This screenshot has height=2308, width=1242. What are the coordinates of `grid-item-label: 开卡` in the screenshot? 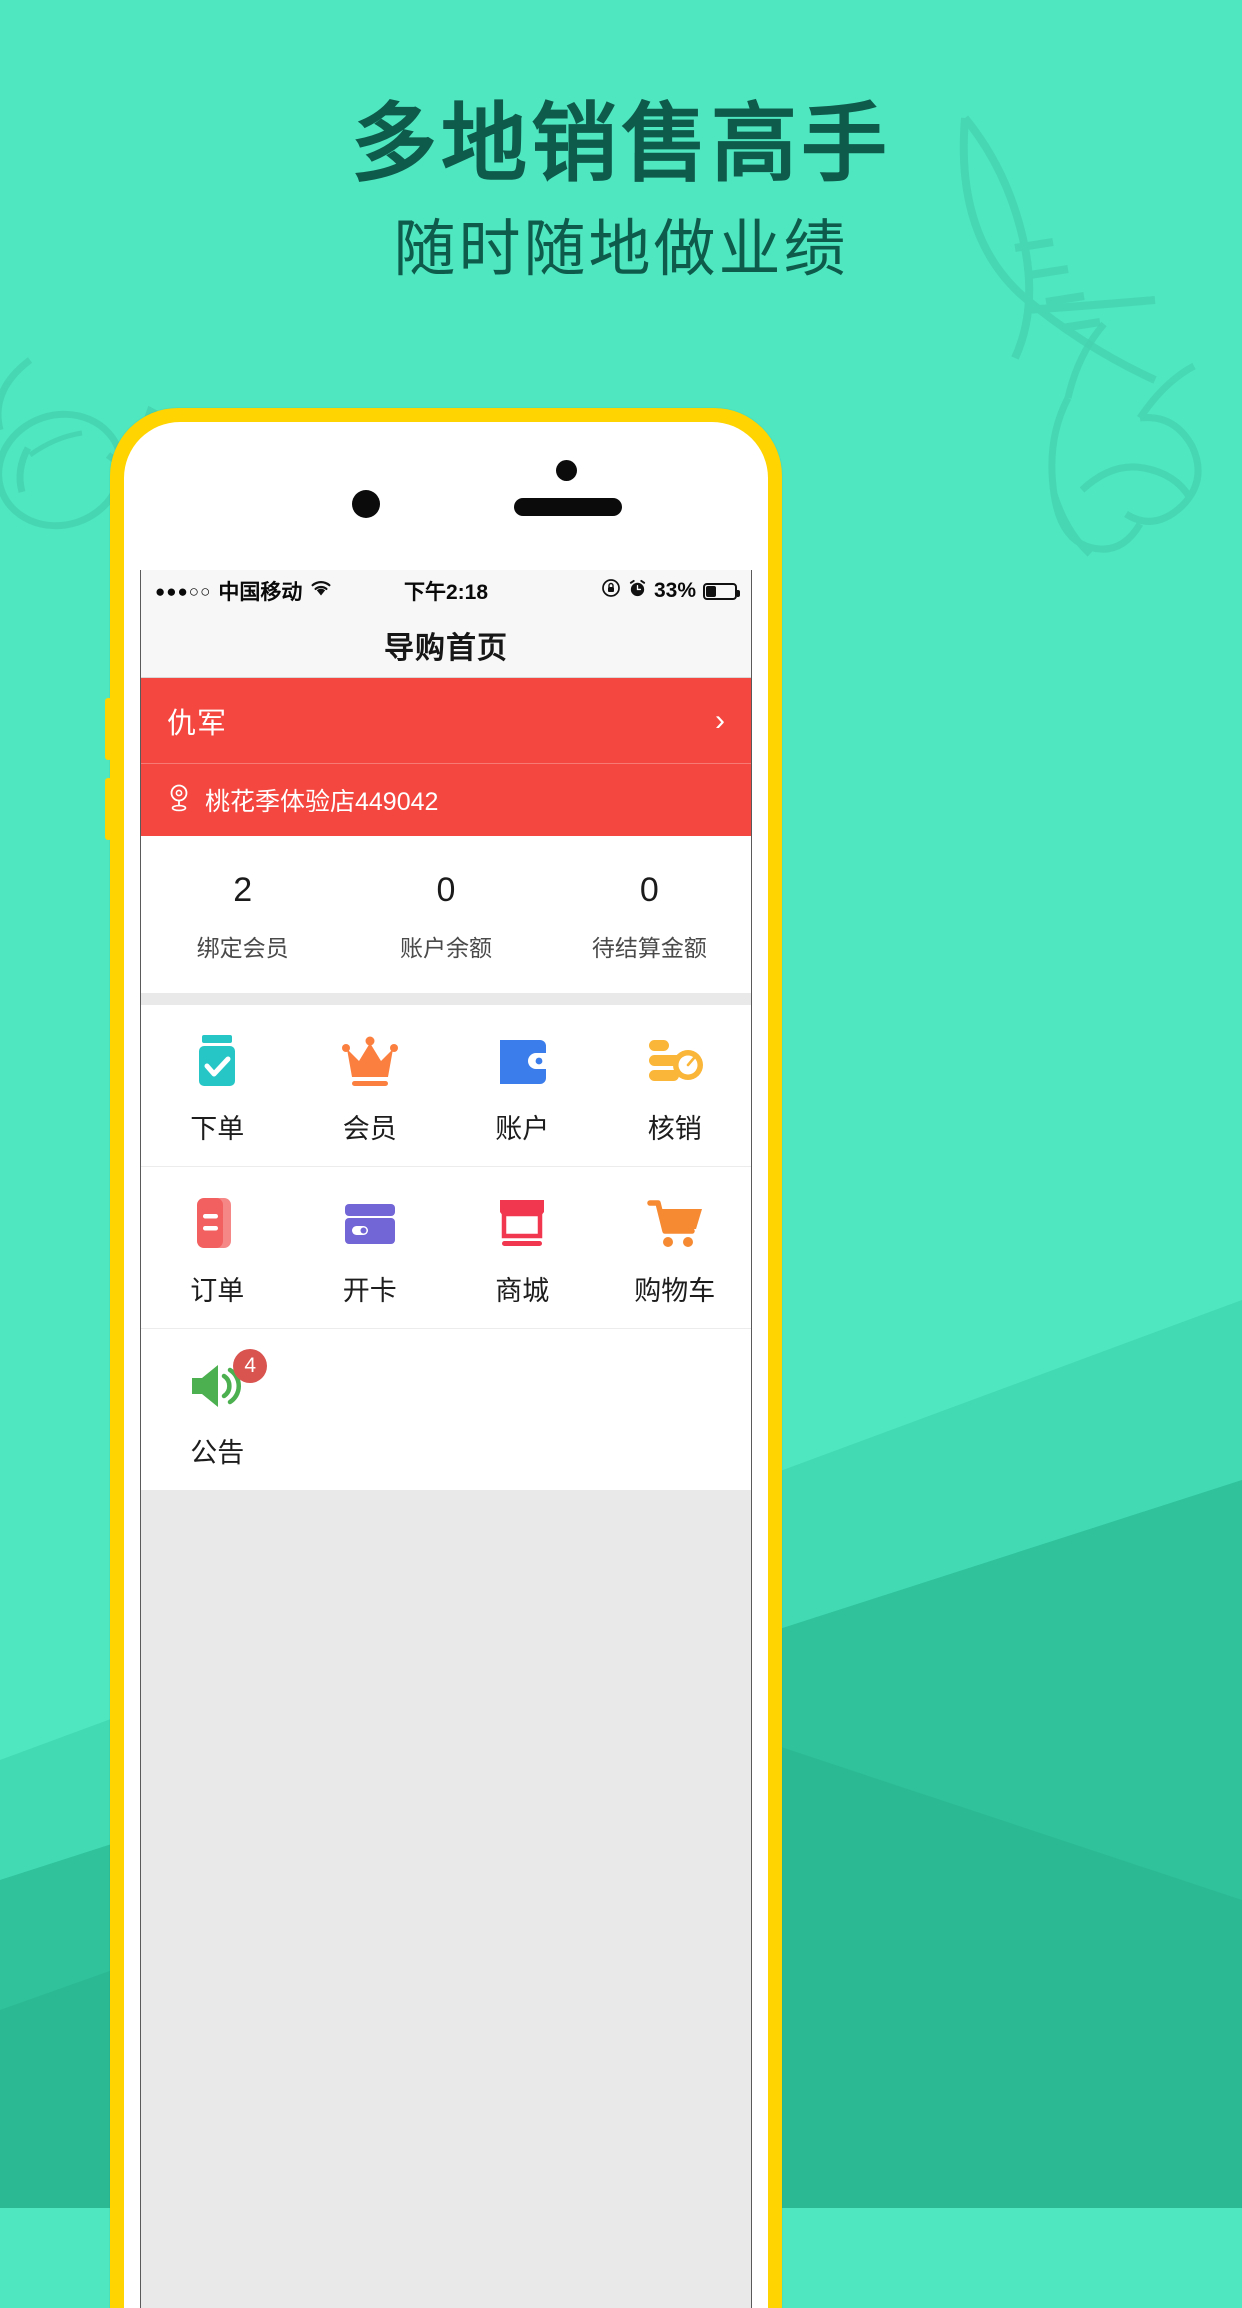 It's located at (369, 1290).